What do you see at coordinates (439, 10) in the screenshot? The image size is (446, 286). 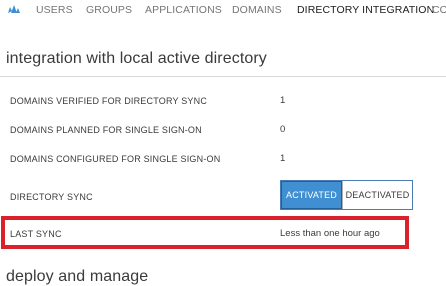 I see `nav-tab-overflow: CO` at bounding box center [439, 10].